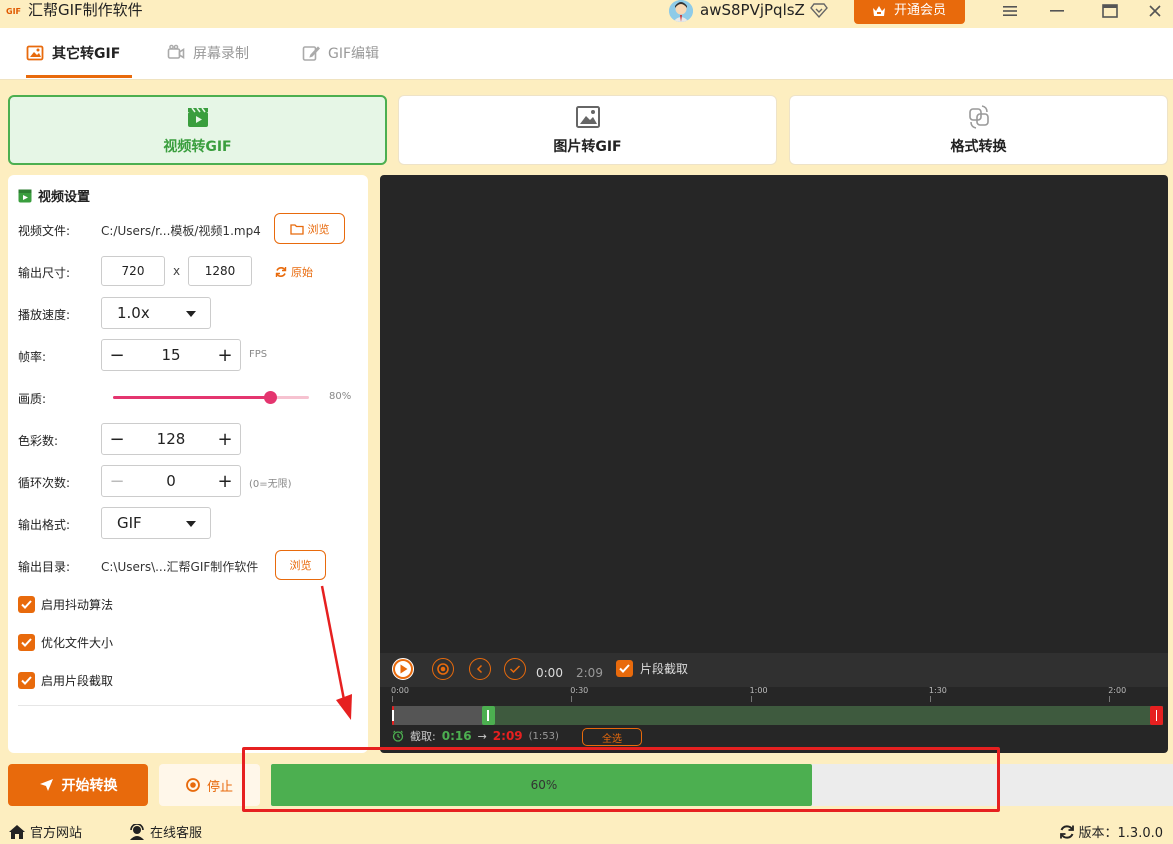  What do you see at coordinates (156, 523) in the screenshot?
I see `format-select: GIF` at bounding box center [156, 523].